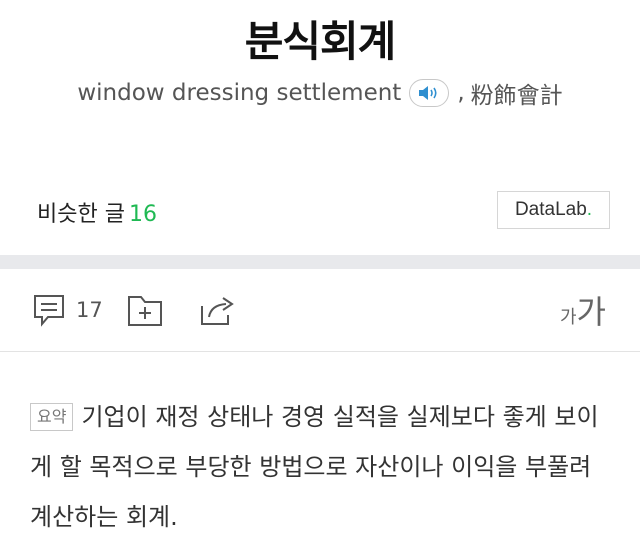 This screenshot has height=554, width=640. I want to click on datalab-button: DataLab., so click(553, 210).